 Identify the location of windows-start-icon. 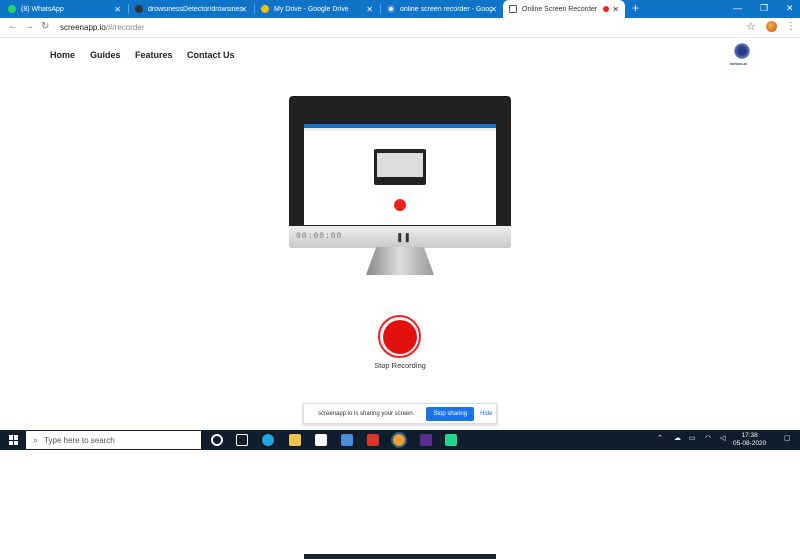
(14, 440).